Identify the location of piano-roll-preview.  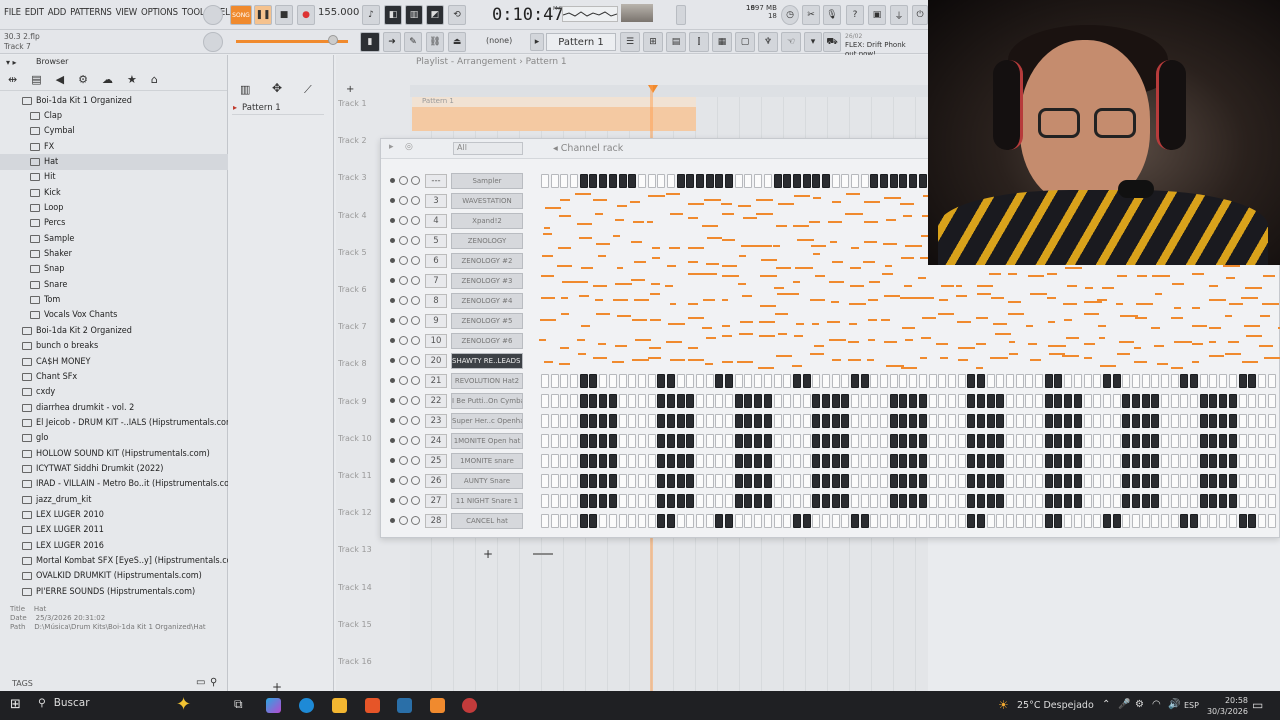
(909, 301).